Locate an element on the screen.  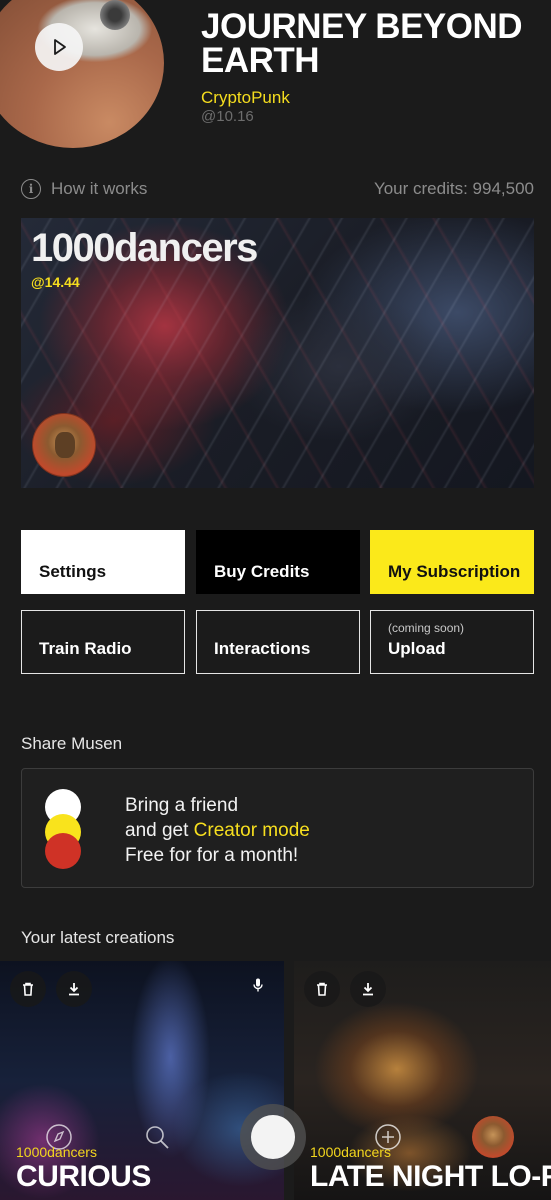
upload-button: (coming soon) Upload is located at coordinates (452, 642).